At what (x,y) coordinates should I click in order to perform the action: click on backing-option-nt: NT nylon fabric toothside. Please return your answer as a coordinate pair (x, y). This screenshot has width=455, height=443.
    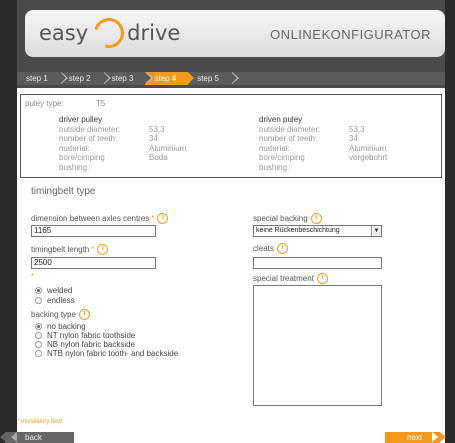
    Looking at the image, I should click on (85, 335).